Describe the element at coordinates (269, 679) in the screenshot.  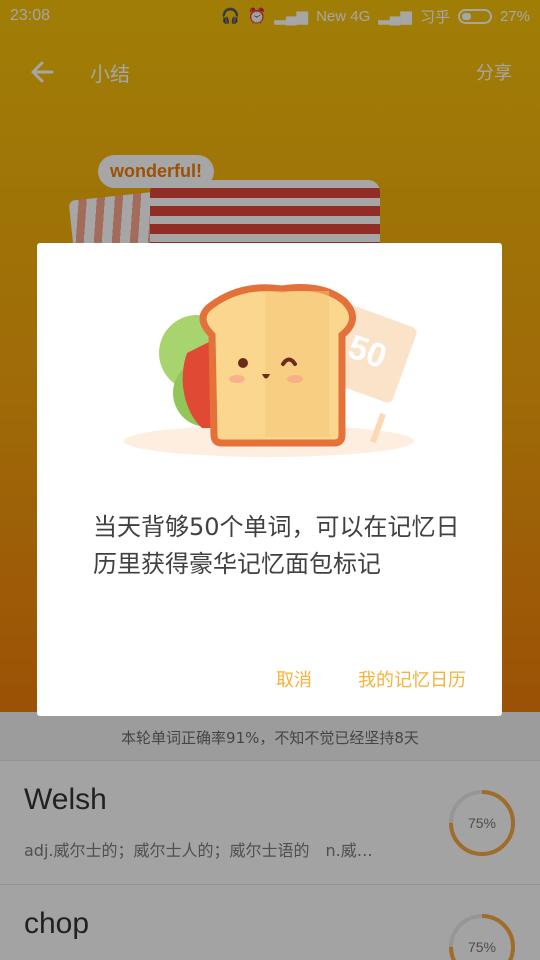
I see `dialog-actions: 取消 我的记忆日历` at that location.